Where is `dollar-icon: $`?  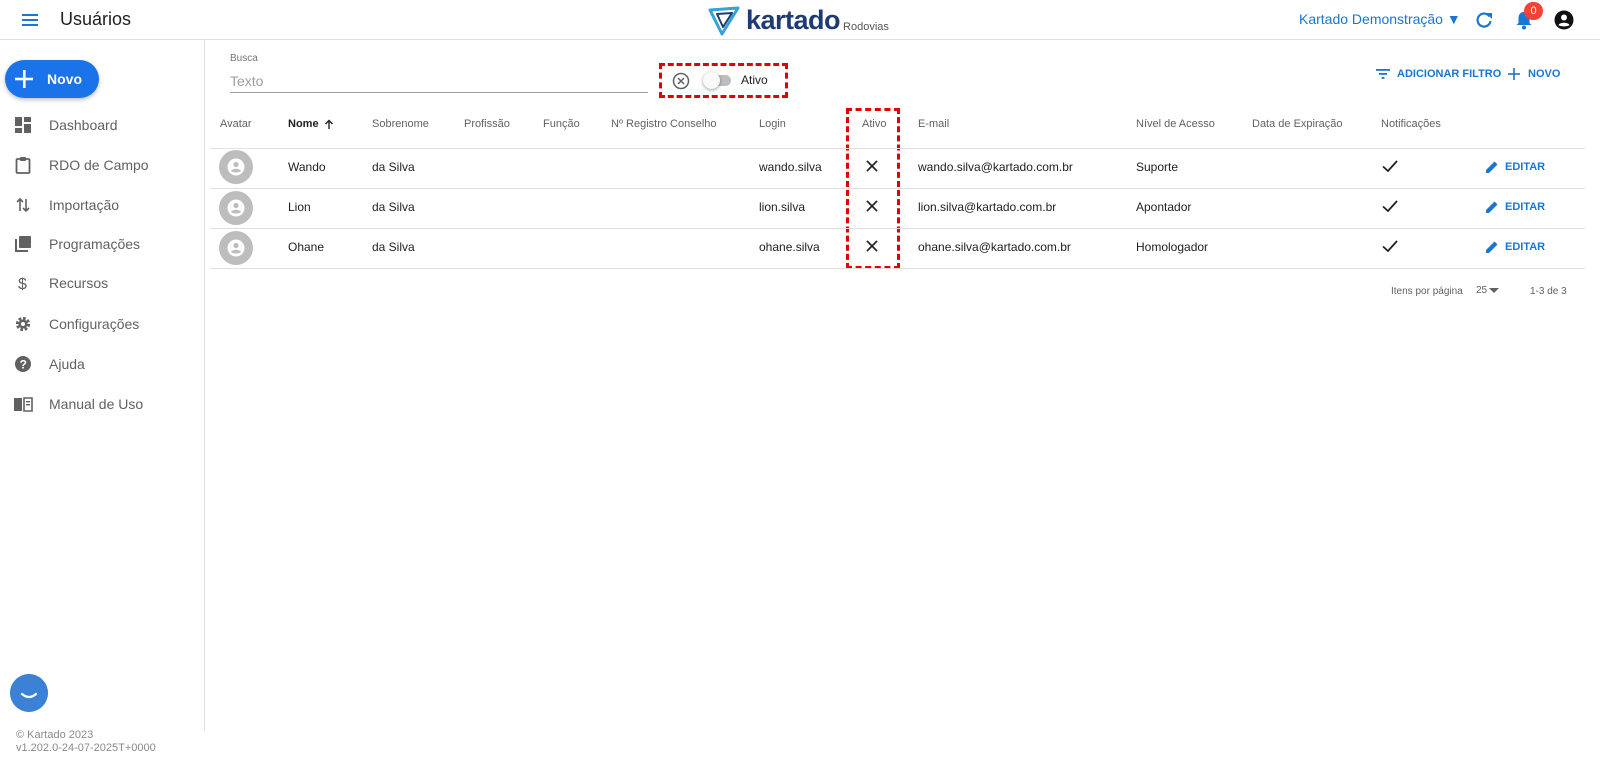 dollar-icon: $ is located at coordinates (23, 283).